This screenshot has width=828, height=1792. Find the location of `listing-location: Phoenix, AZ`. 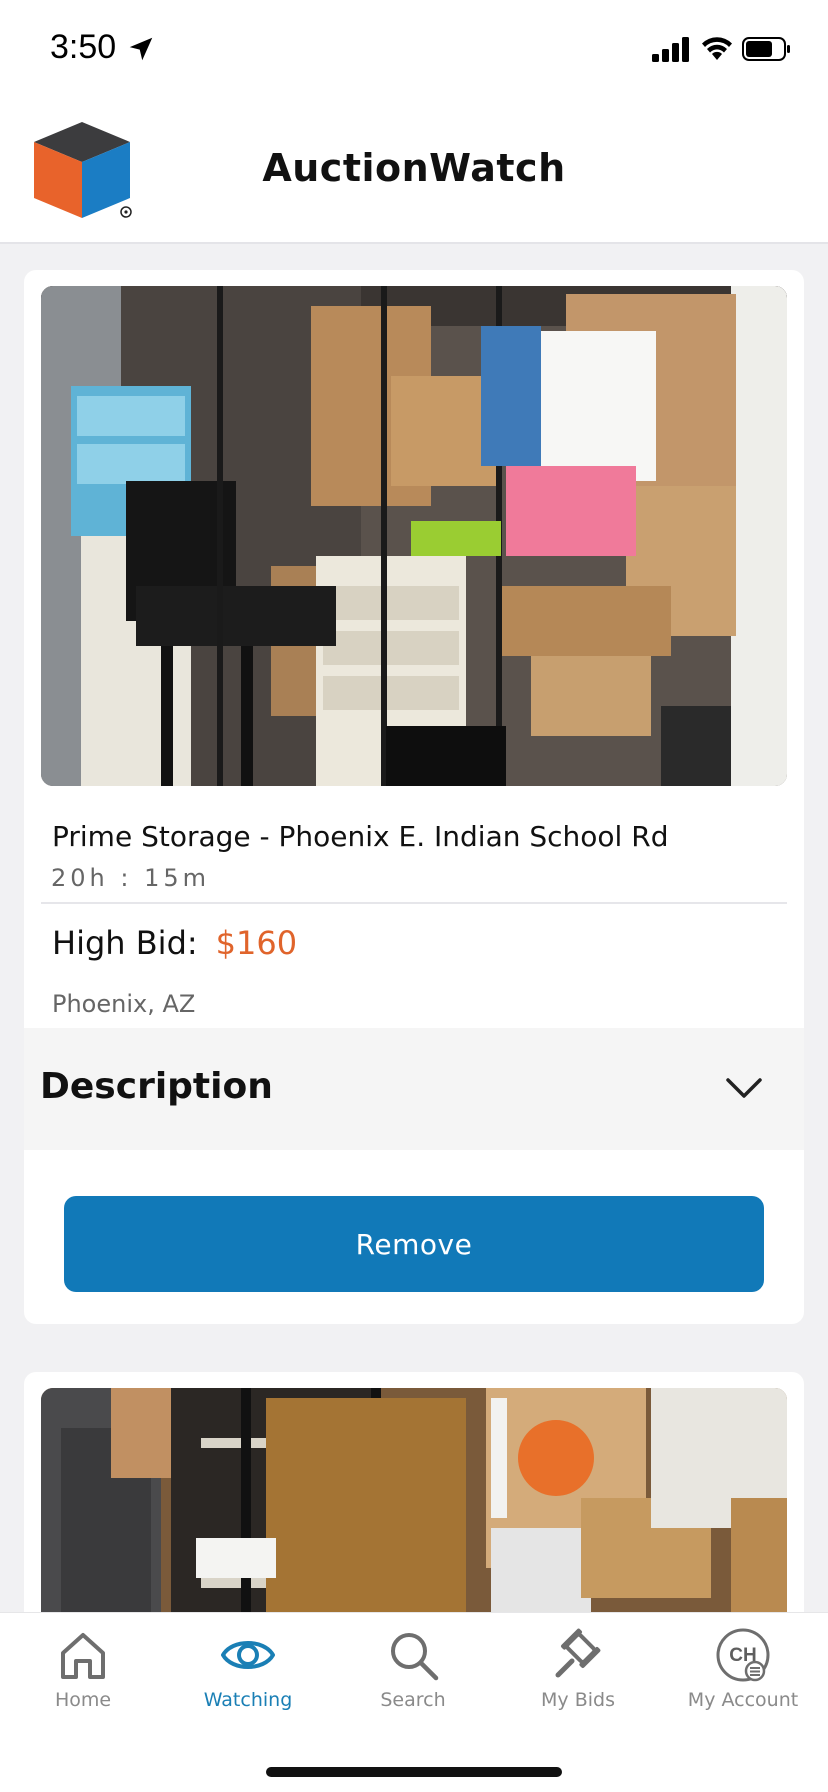

listing-location: Phoenix, AZ is located at coordinates (124, 1004).